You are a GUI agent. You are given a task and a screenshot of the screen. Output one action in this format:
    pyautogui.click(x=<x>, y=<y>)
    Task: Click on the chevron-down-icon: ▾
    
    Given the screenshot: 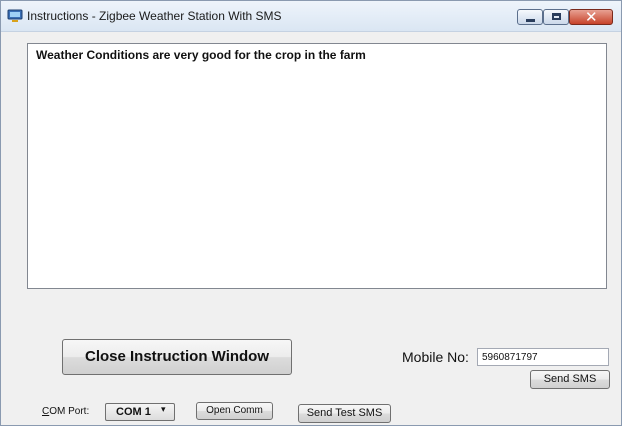 What is the action you would take?
    pyautogui.click(x=163, y=410)
    